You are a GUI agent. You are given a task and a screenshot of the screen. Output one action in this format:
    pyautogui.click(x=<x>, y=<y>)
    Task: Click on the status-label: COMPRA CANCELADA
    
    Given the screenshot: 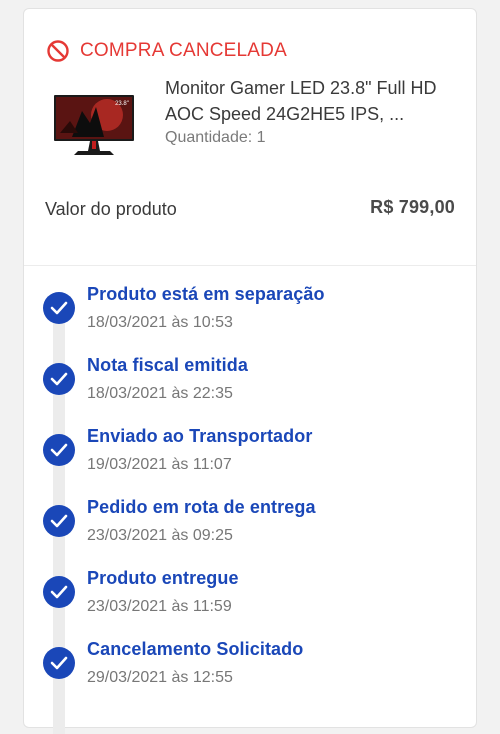 What is the action you would take?
    pyautogui.click(x=183, y=50)
    